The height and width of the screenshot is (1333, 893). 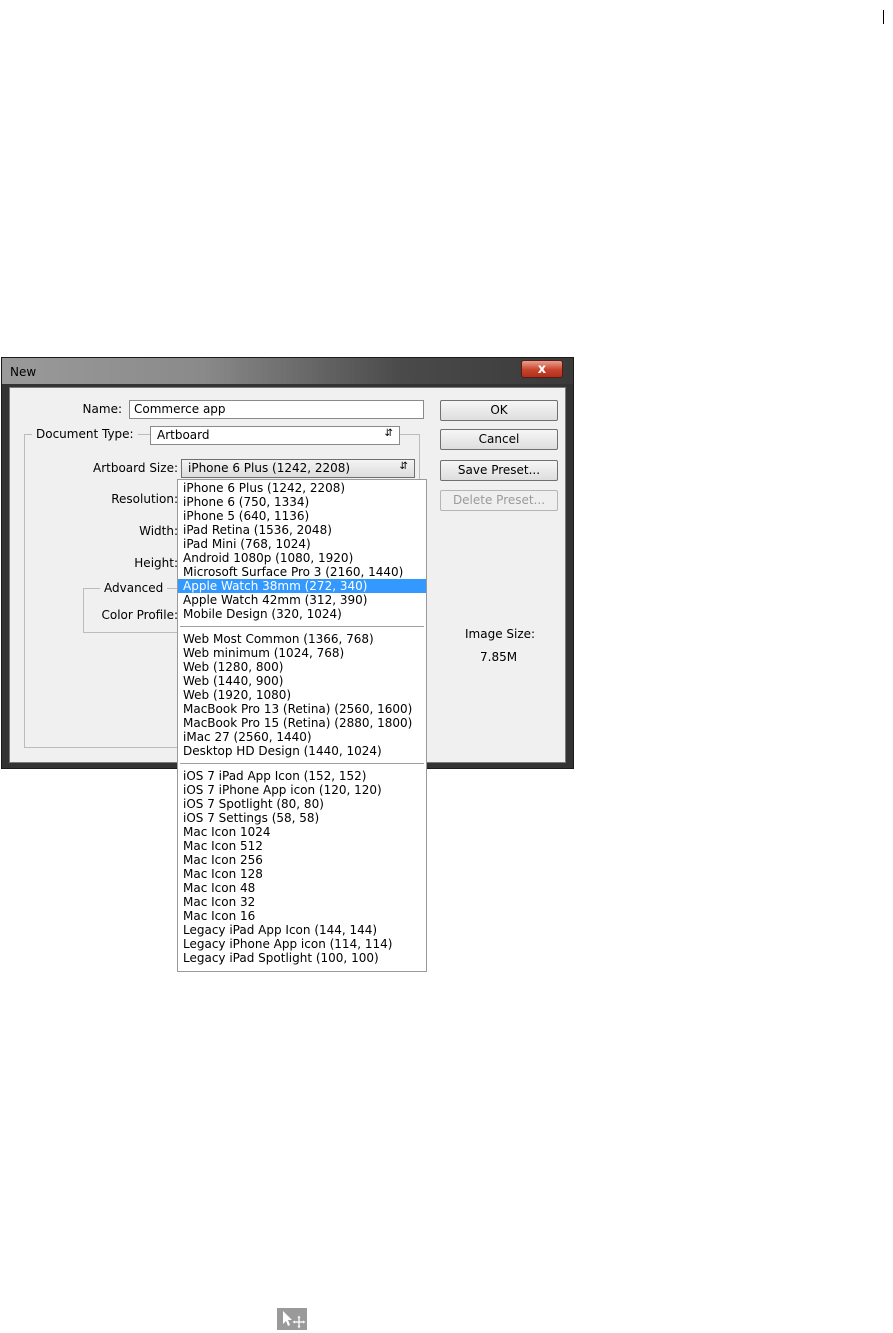 I want to click on dropdown-option: Legacy iPad App Icon (144, 144), so click(x=302, y=930).